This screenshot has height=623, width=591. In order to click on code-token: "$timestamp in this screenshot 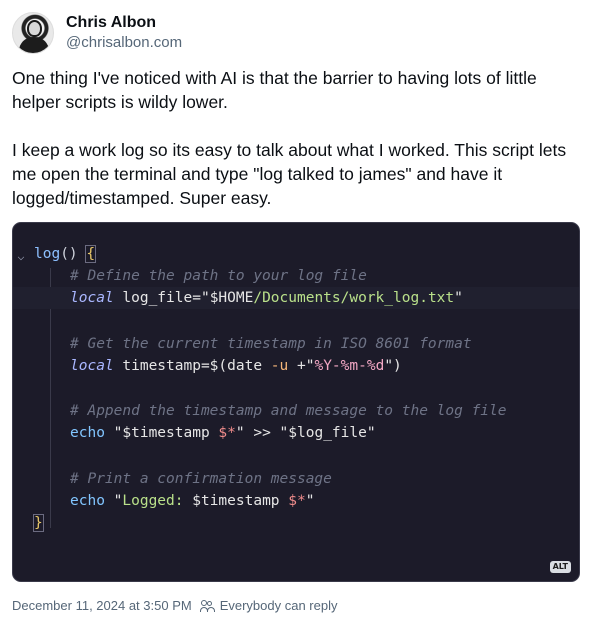, I will do `click(161, 433)`.